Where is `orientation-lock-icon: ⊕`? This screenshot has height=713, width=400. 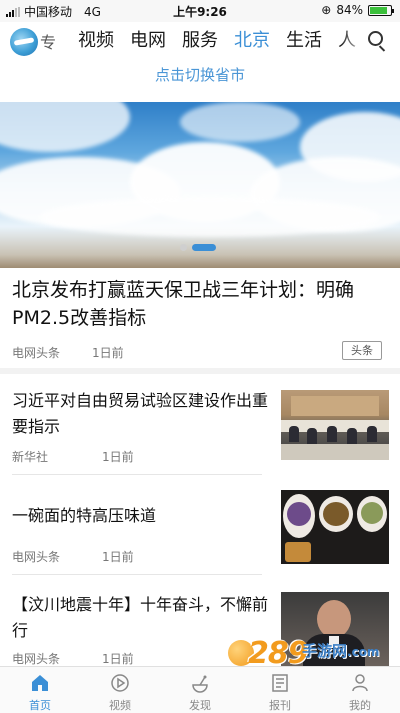
orientation-lock-icon: ⊕ is located at coordinates (326, 10).